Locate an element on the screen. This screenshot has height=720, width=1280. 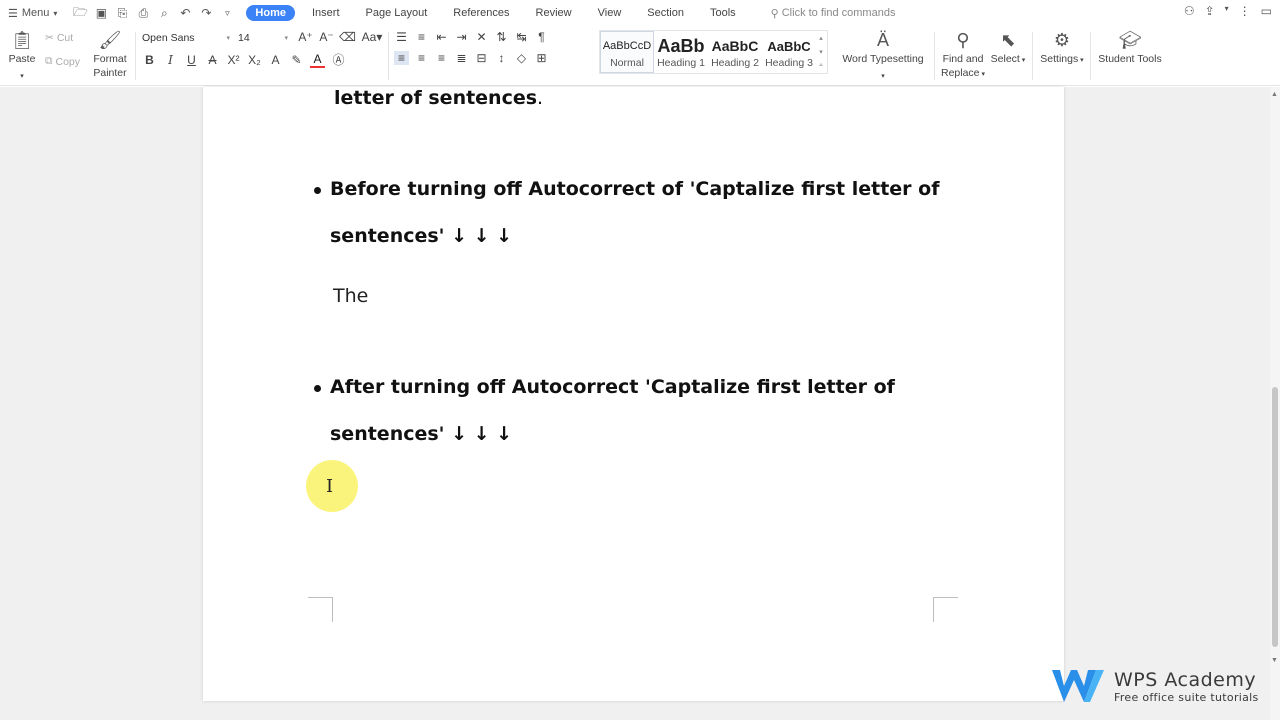
export-icon: ⎘ is located at coordinates (122, 13).